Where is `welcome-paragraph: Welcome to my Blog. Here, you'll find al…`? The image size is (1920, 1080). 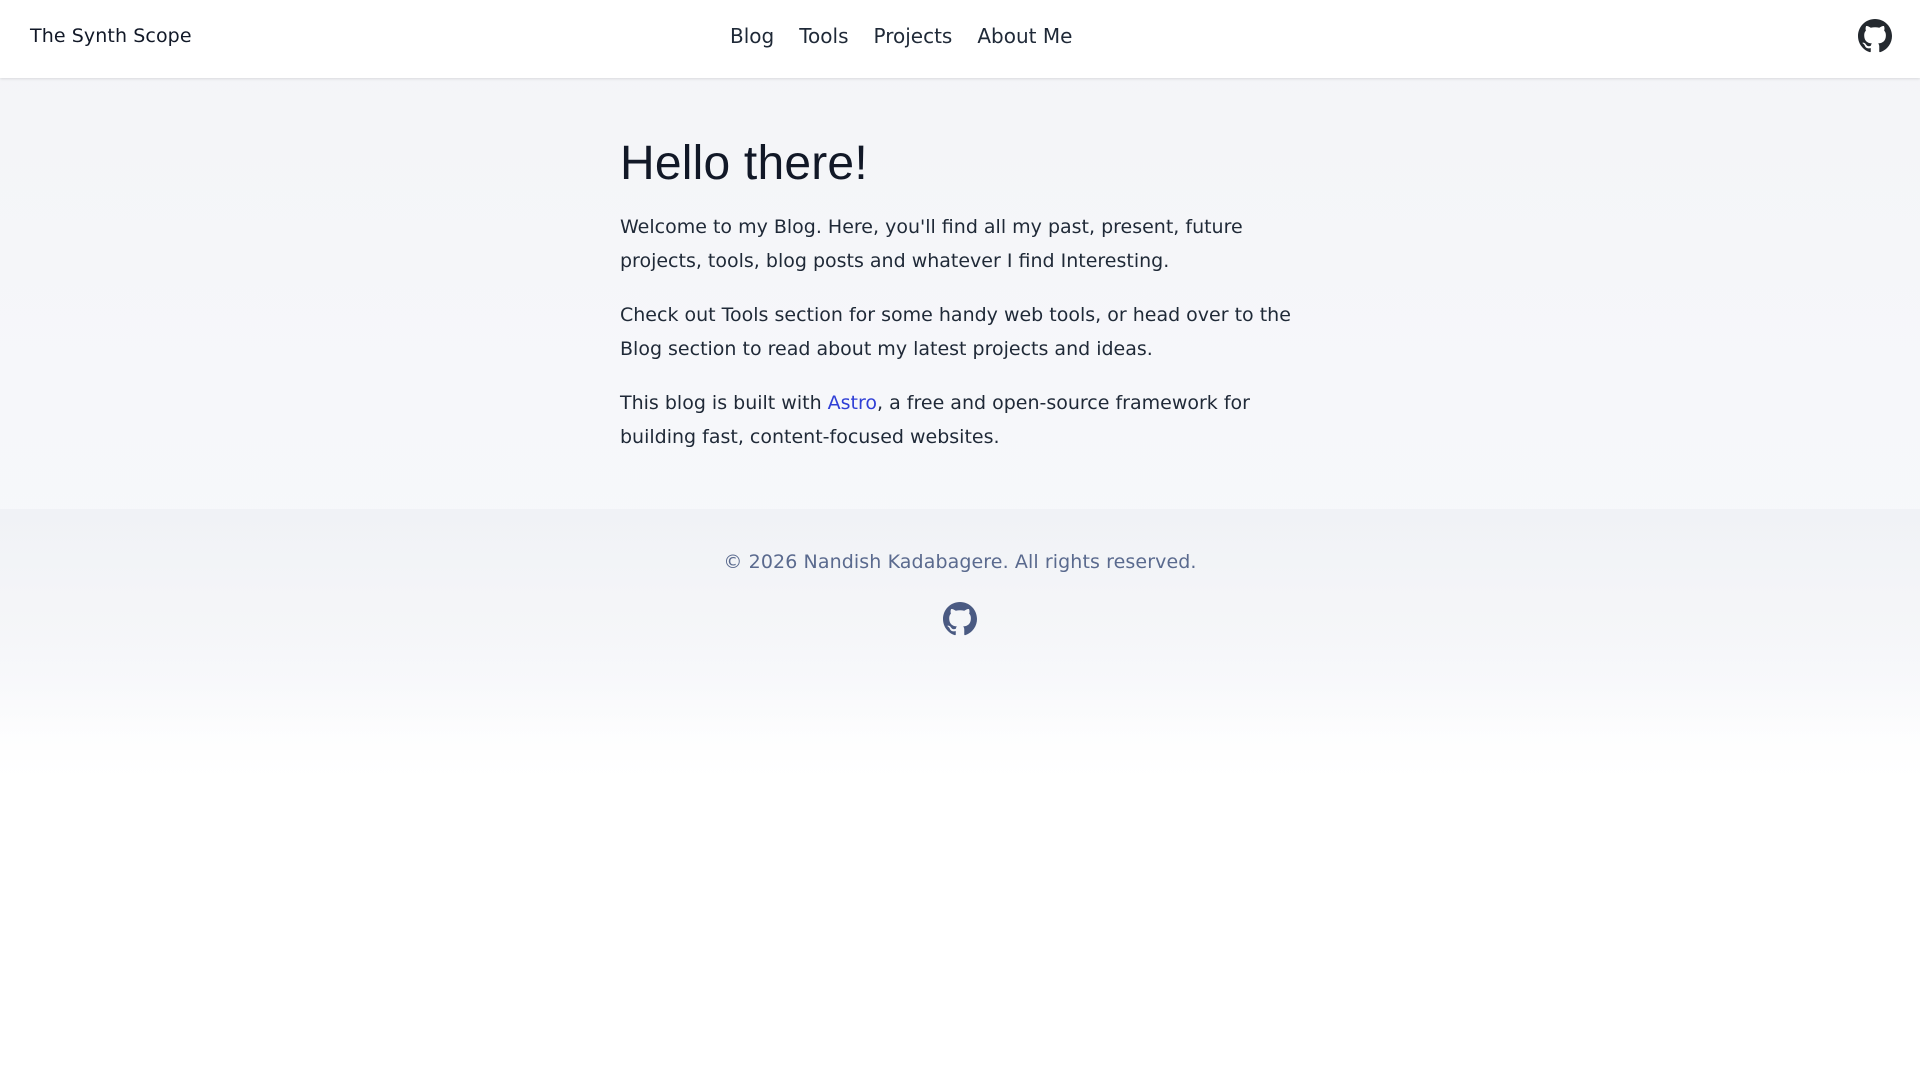
welcome-paragraph: Welcome to my Blog. Here, you'll find al… is located at coordinates (931, 244).